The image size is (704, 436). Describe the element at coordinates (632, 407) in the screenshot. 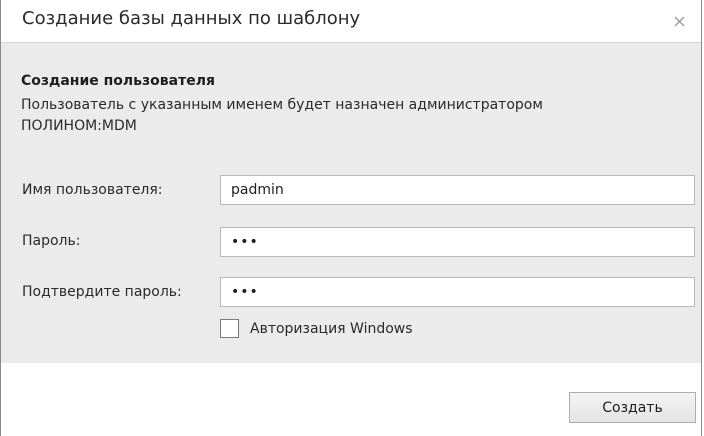

I see `create-button: Создать` at that location.